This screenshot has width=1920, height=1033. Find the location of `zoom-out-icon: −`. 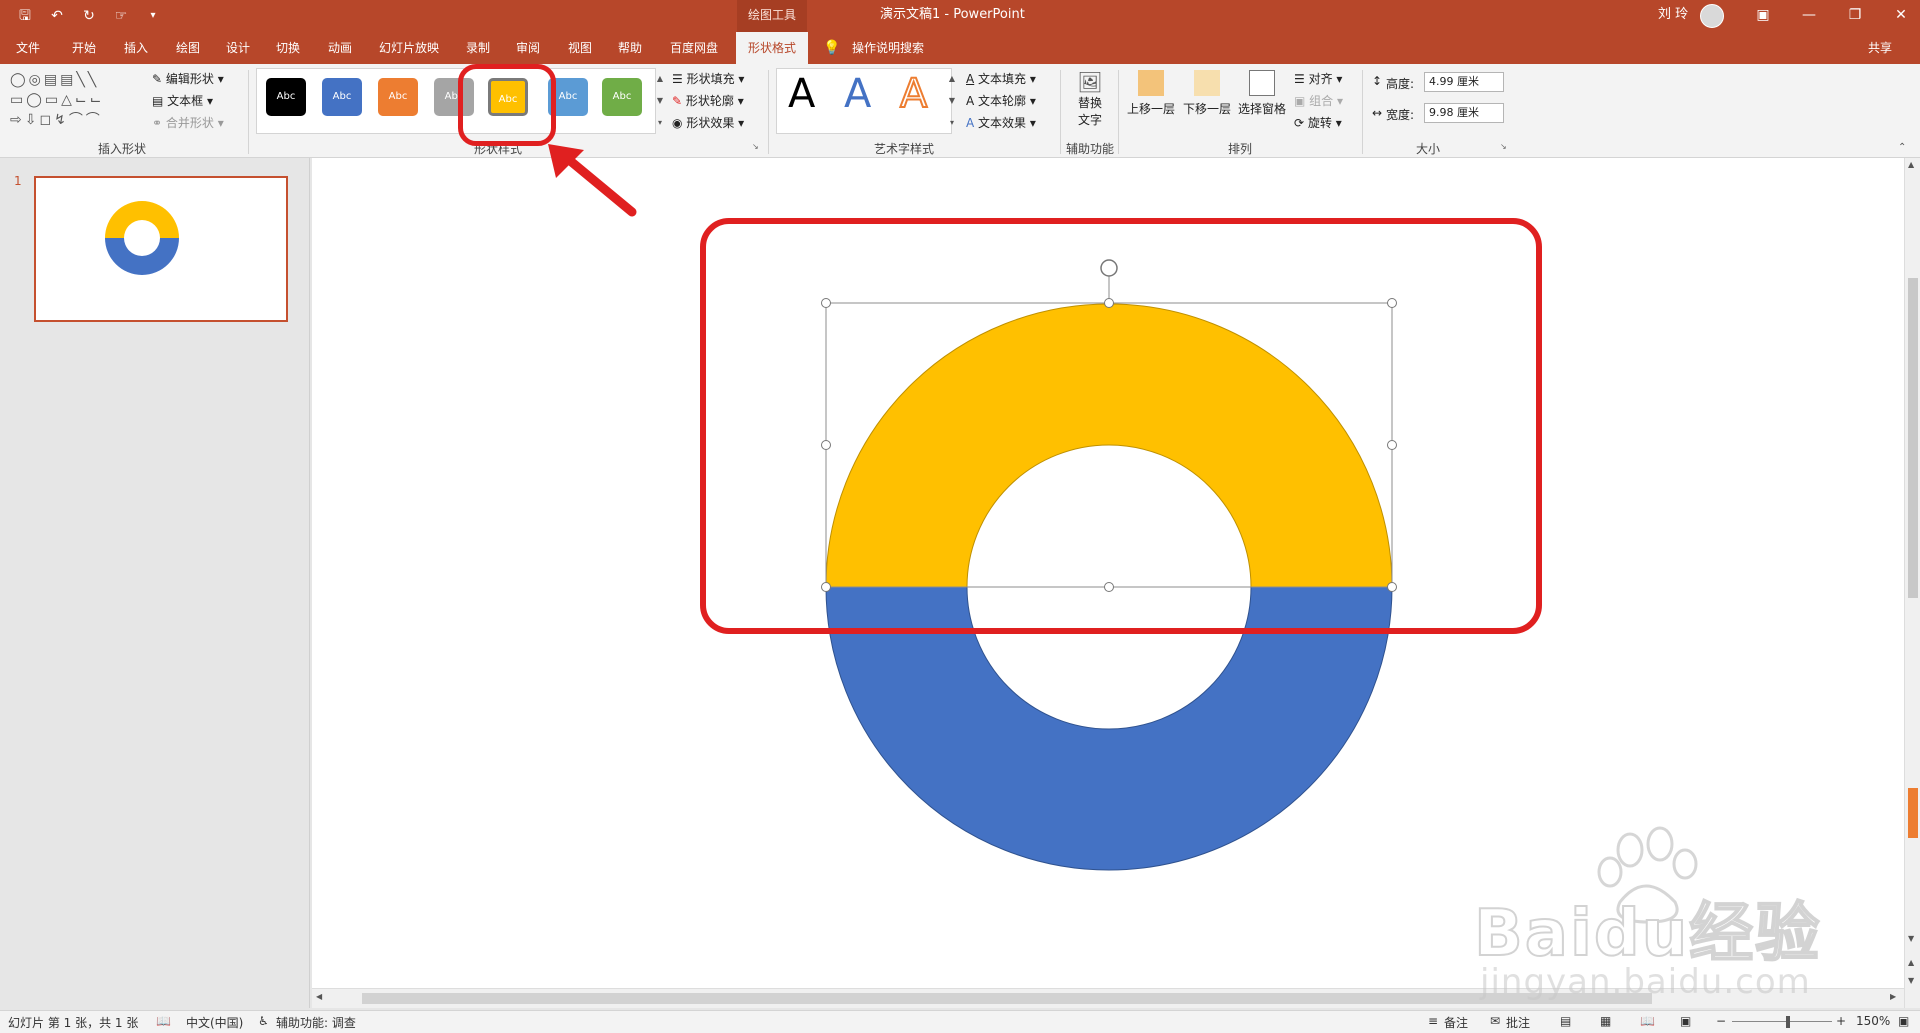

zoom-out-icon: − is located at coordinates (1721, 1021).